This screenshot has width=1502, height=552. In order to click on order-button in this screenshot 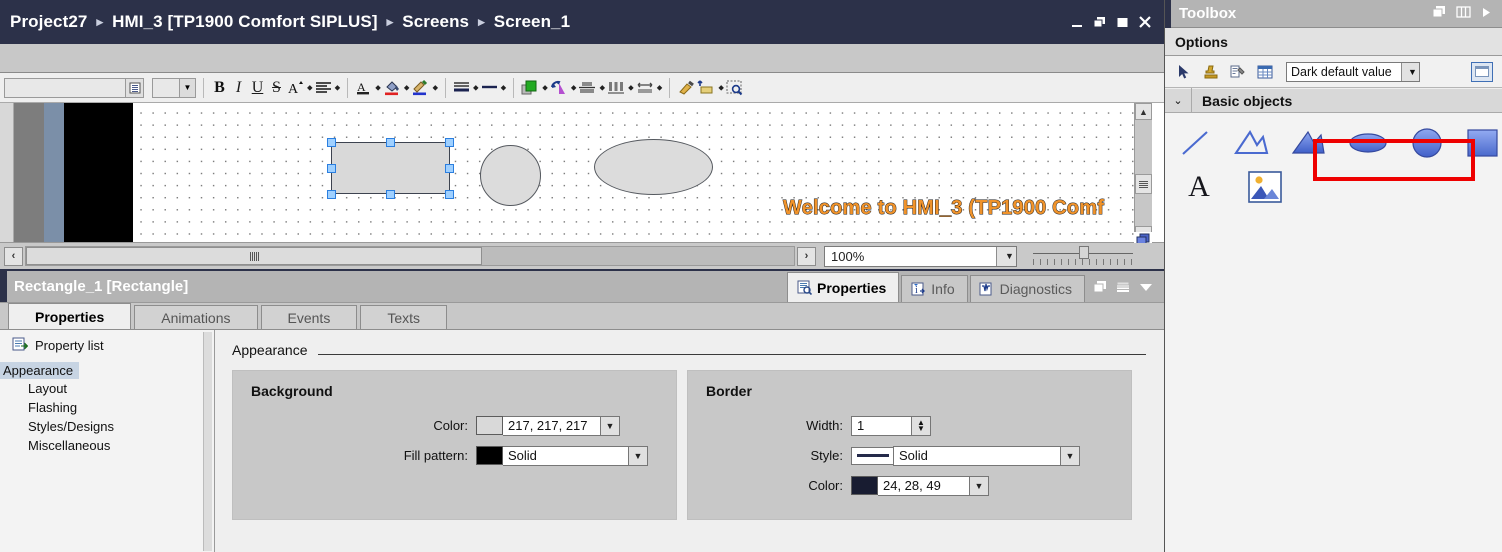, I will do `click(530, 88)`.